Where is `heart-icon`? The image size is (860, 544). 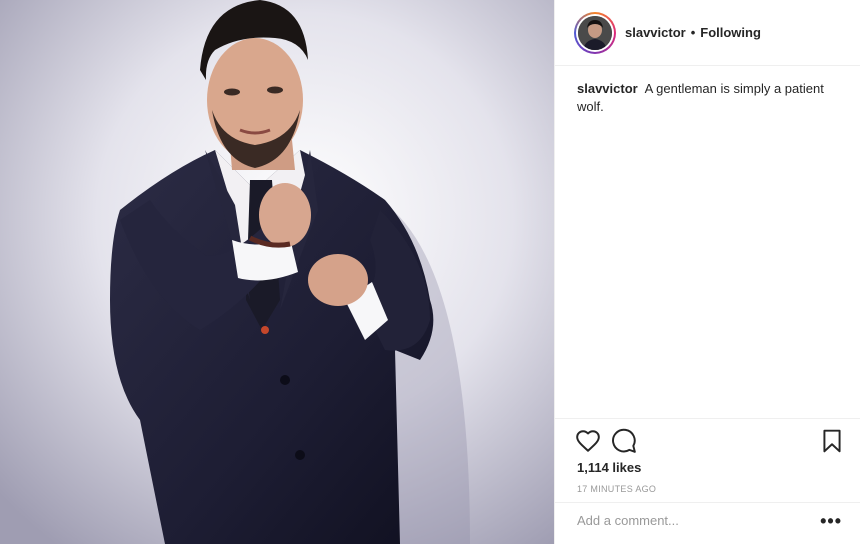 heart-icon is located at coordinates (588, 441).